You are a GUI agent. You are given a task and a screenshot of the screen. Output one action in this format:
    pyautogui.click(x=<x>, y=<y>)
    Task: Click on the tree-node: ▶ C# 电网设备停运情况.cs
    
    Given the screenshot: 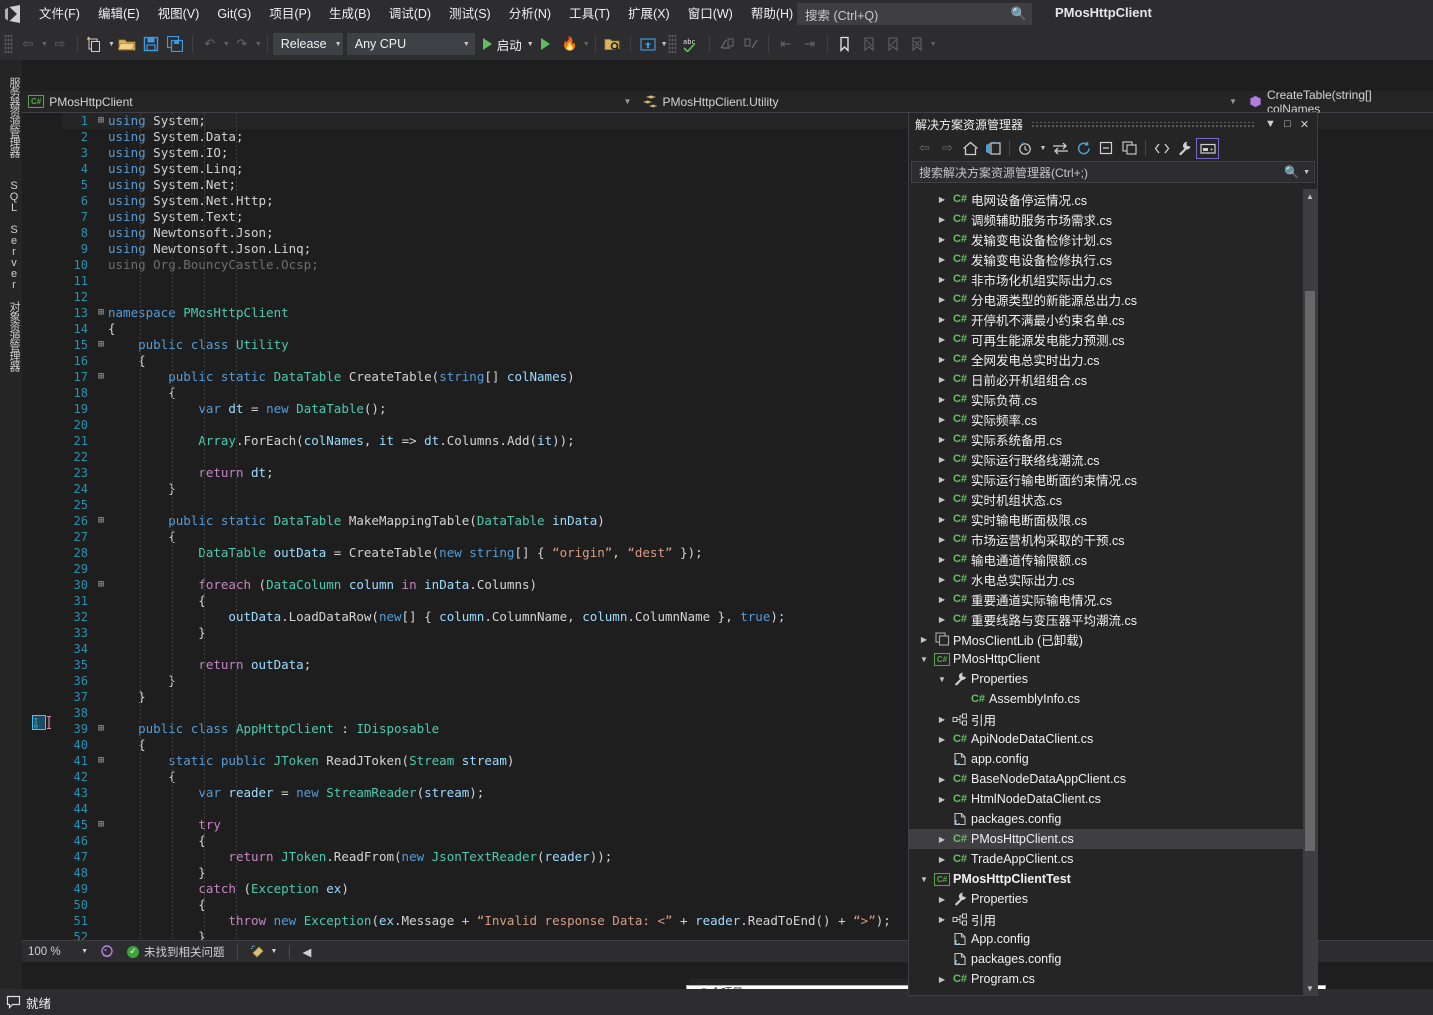 What is the action you would take?
    pyautogui.click(x=1113, y=199)
    